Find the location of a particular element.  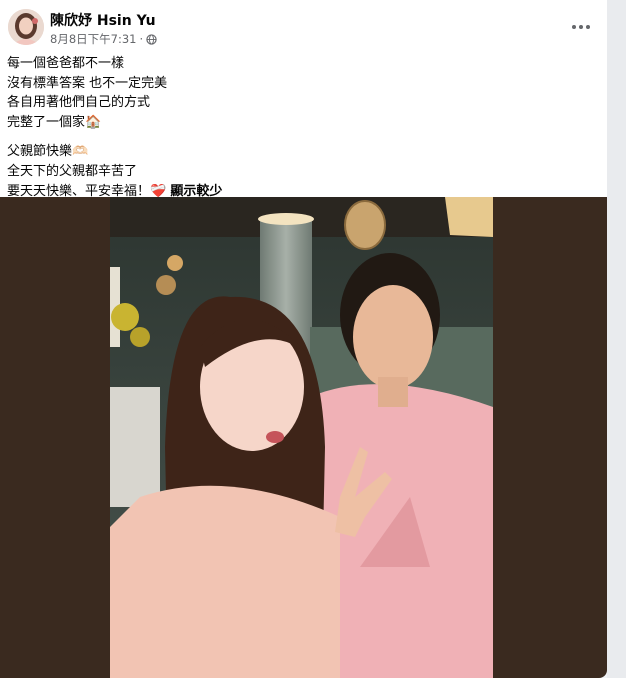

message-line: 完整了一個家🏠 is located at coordinates (54, 122).